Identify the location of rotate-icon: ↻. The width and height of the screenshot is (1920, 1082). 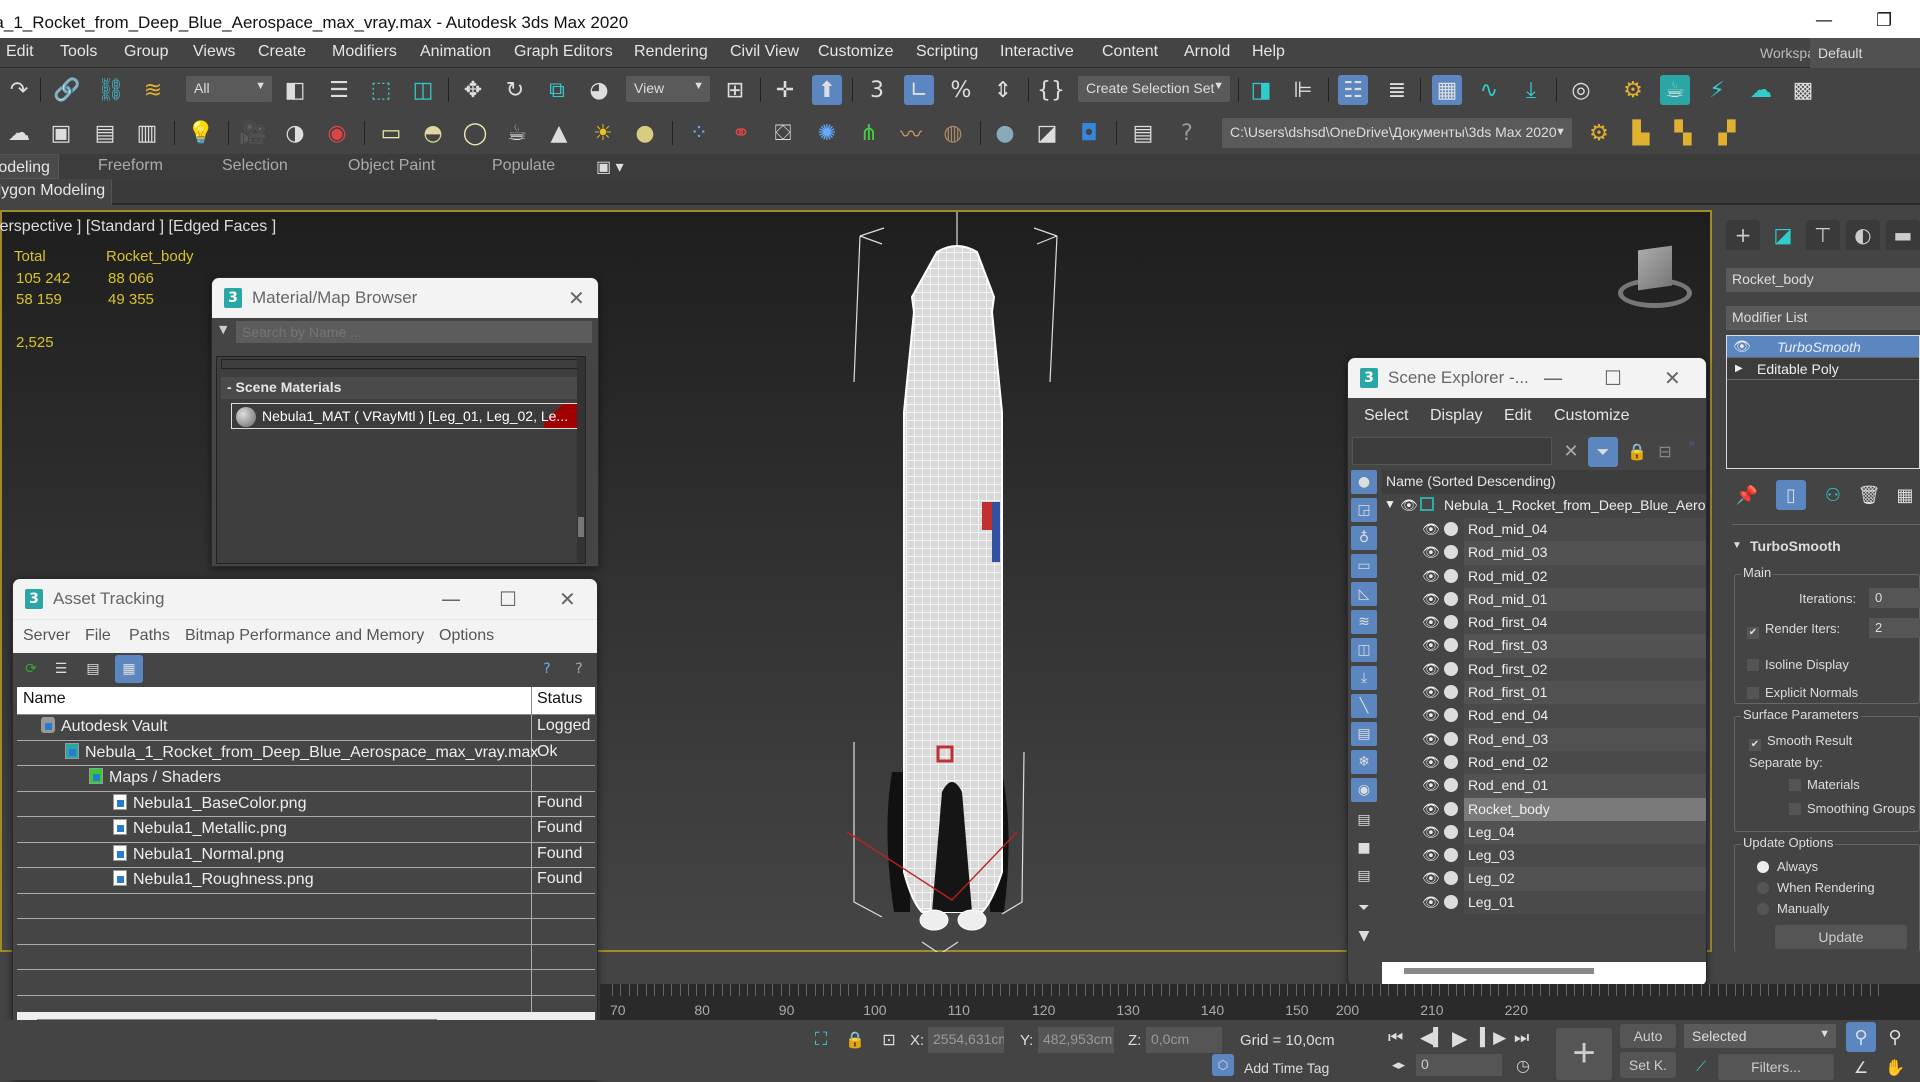
(515, 90).